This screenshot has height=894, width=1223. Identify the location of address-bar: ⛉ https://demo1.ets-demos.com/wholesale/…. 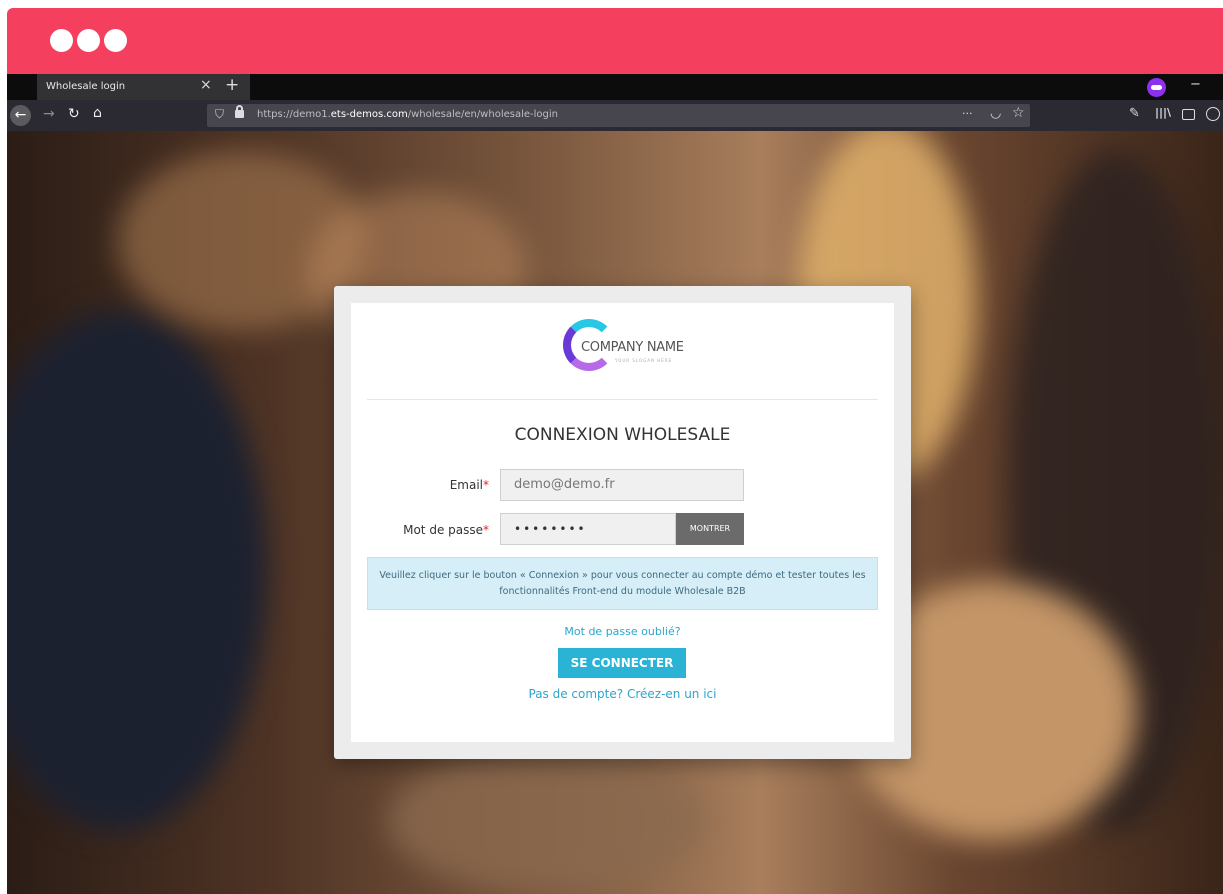
(618, 115).